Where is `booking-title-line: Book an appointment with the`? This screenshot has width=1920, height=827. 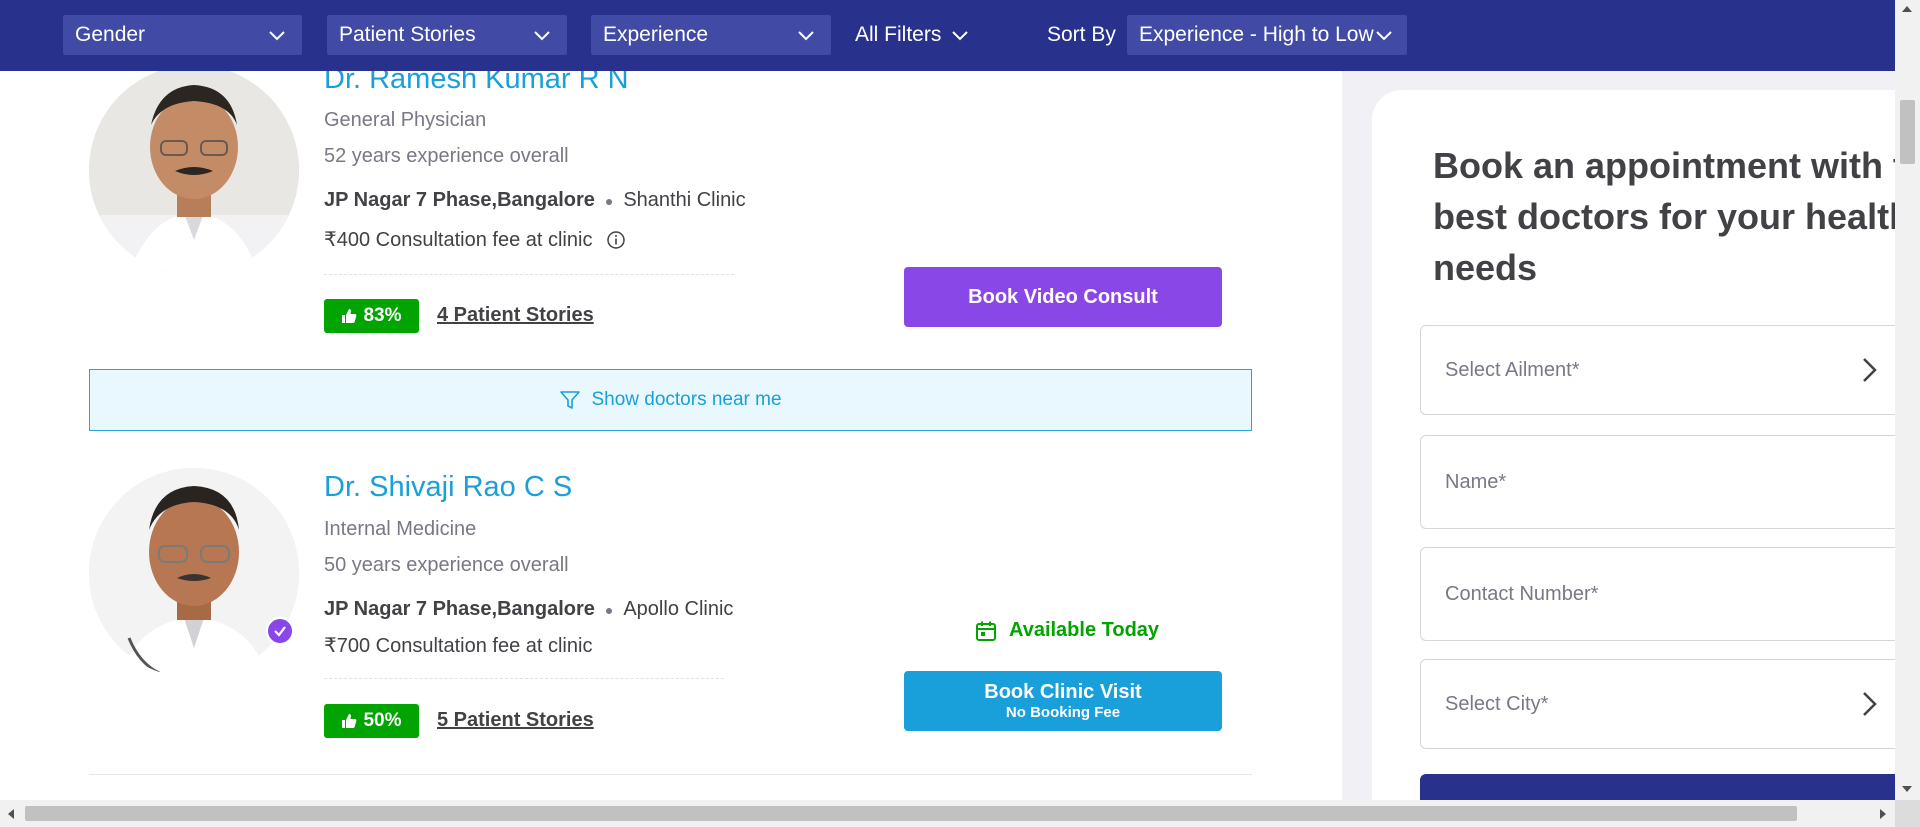
booking-title-line: Book an appointment with the is located at coordinates (1664, 165).